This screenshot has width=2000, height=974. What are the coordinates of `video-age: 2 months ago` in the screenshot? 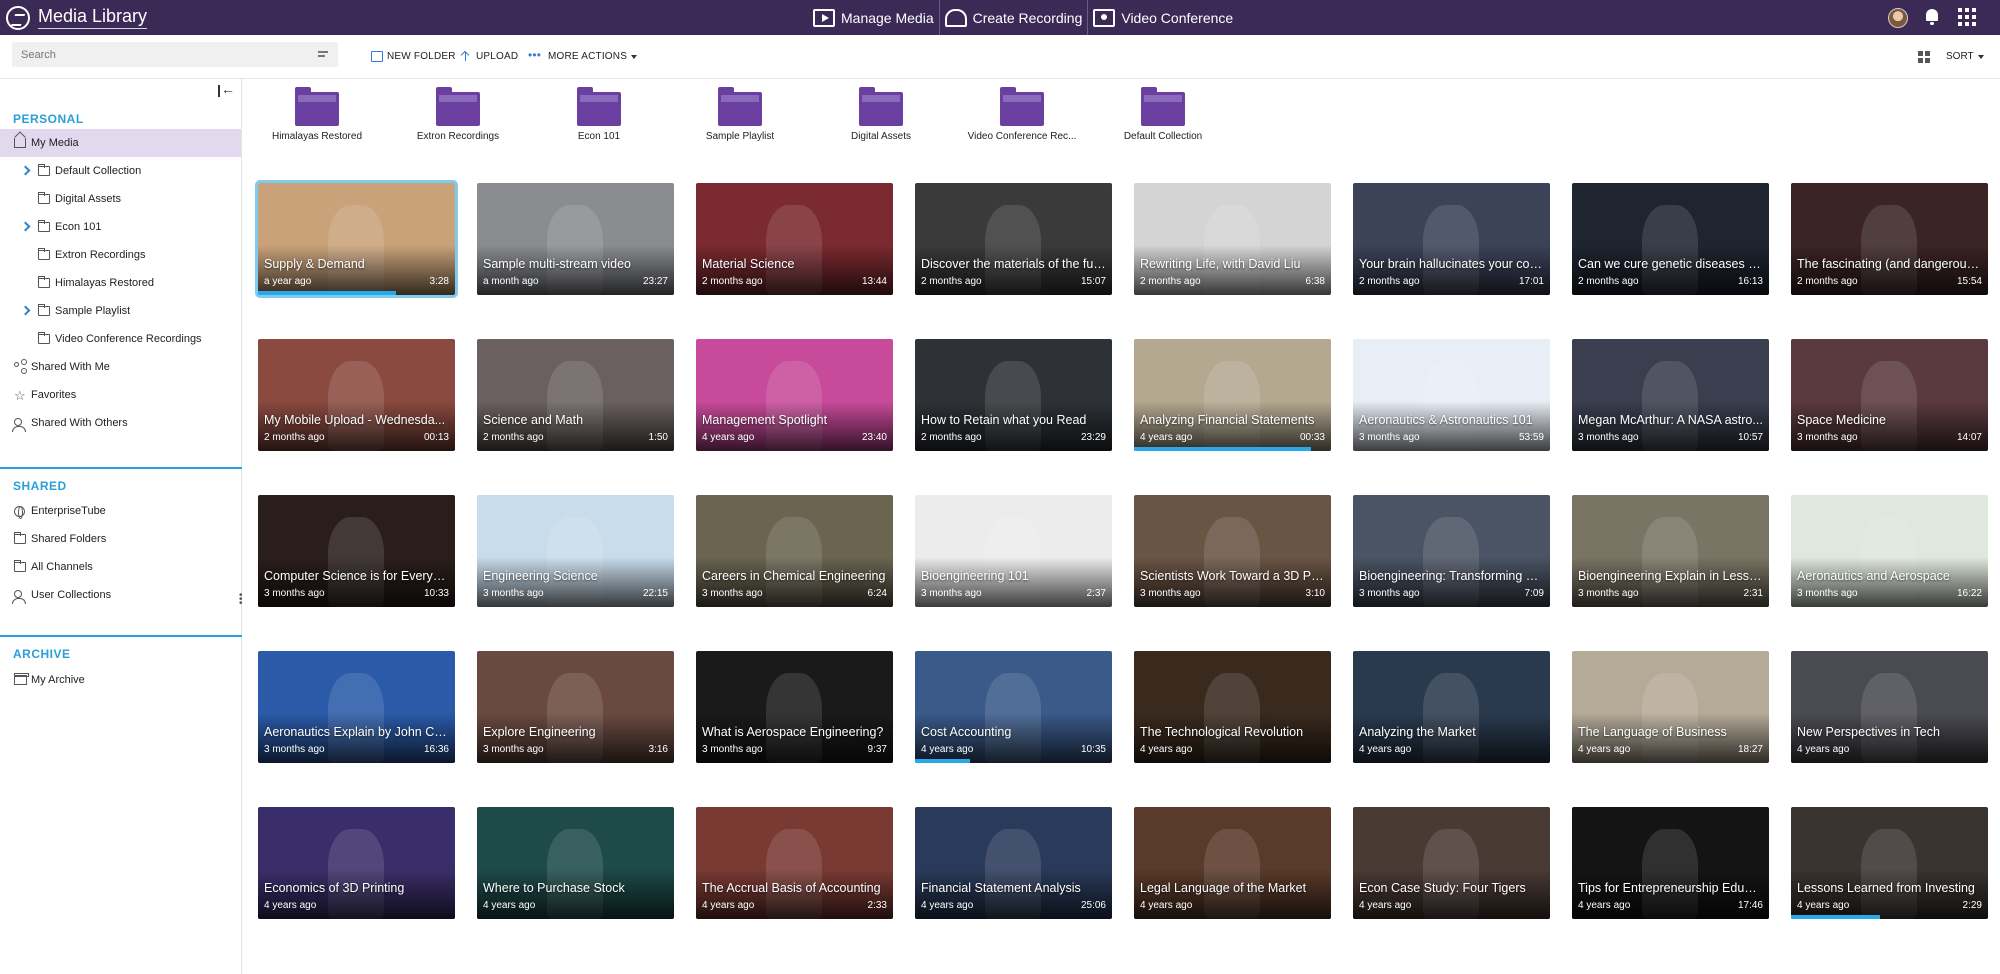 It's located at (951, 437).